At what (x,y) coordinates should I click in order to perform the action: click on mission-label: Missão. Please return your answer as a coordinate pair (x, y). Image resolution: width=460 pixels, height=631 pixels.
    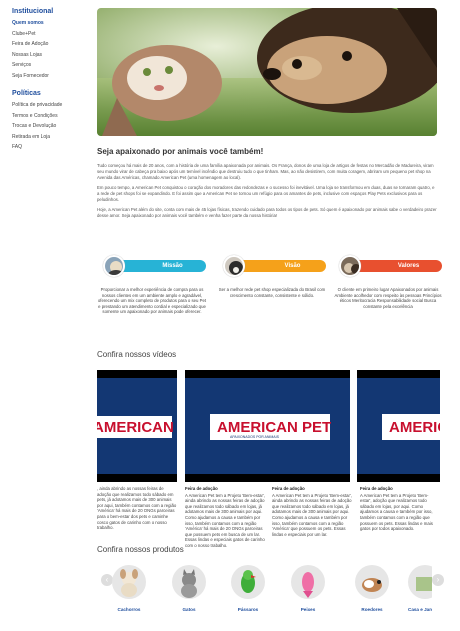
    Looking at the image, I should click on (172, 266).